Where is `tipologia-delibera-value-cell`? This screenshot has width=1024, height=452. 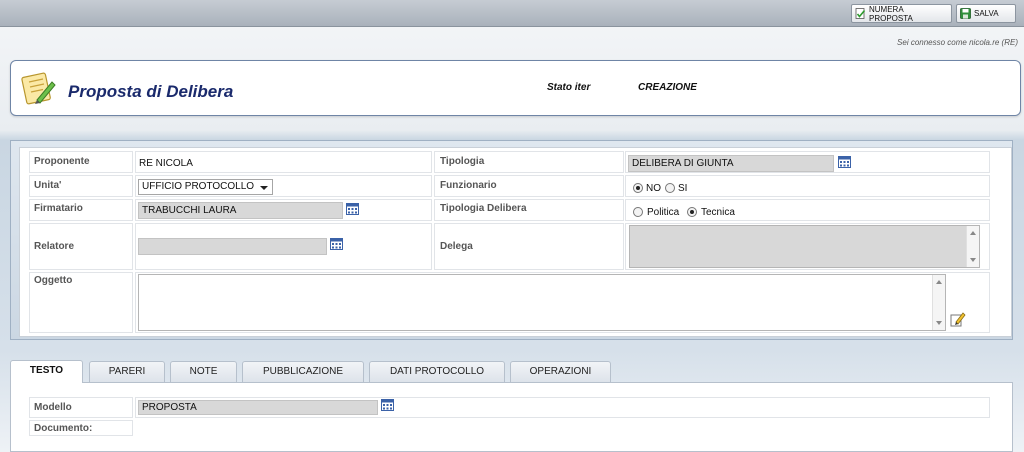
tipologia-delibera-value-cell is located at coordinates (807, 210).